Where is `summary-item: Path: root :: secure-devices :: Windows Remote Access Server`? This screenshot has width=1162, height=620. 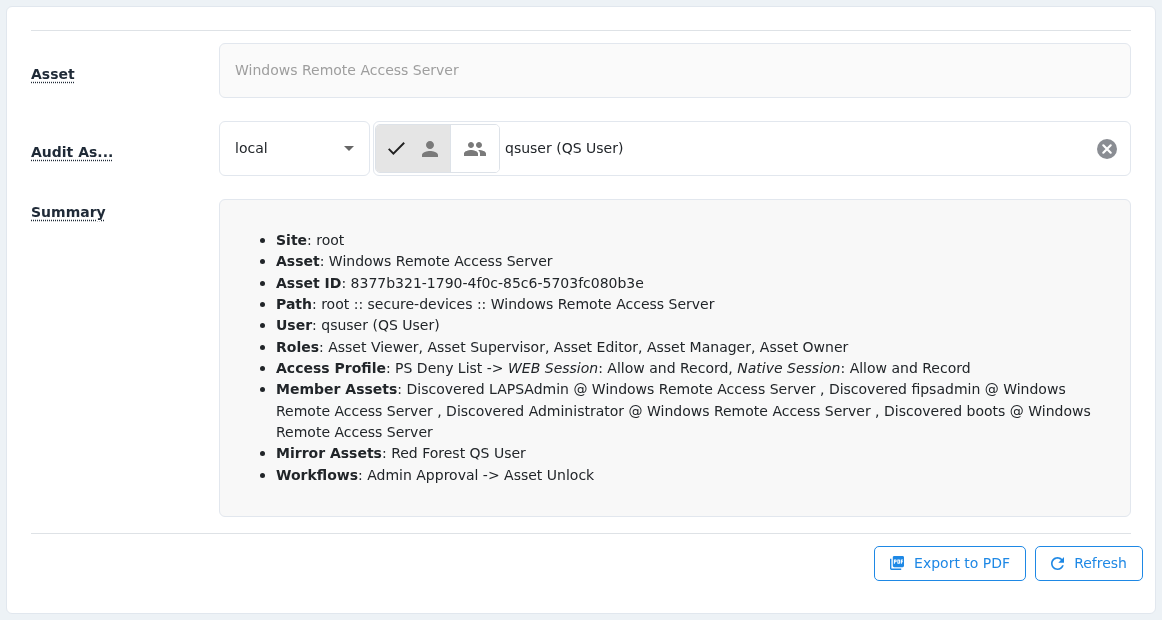
summary-item: Path: root :: secure-devices :: Windows Remote Access Server is located at coordinates (495, 304).